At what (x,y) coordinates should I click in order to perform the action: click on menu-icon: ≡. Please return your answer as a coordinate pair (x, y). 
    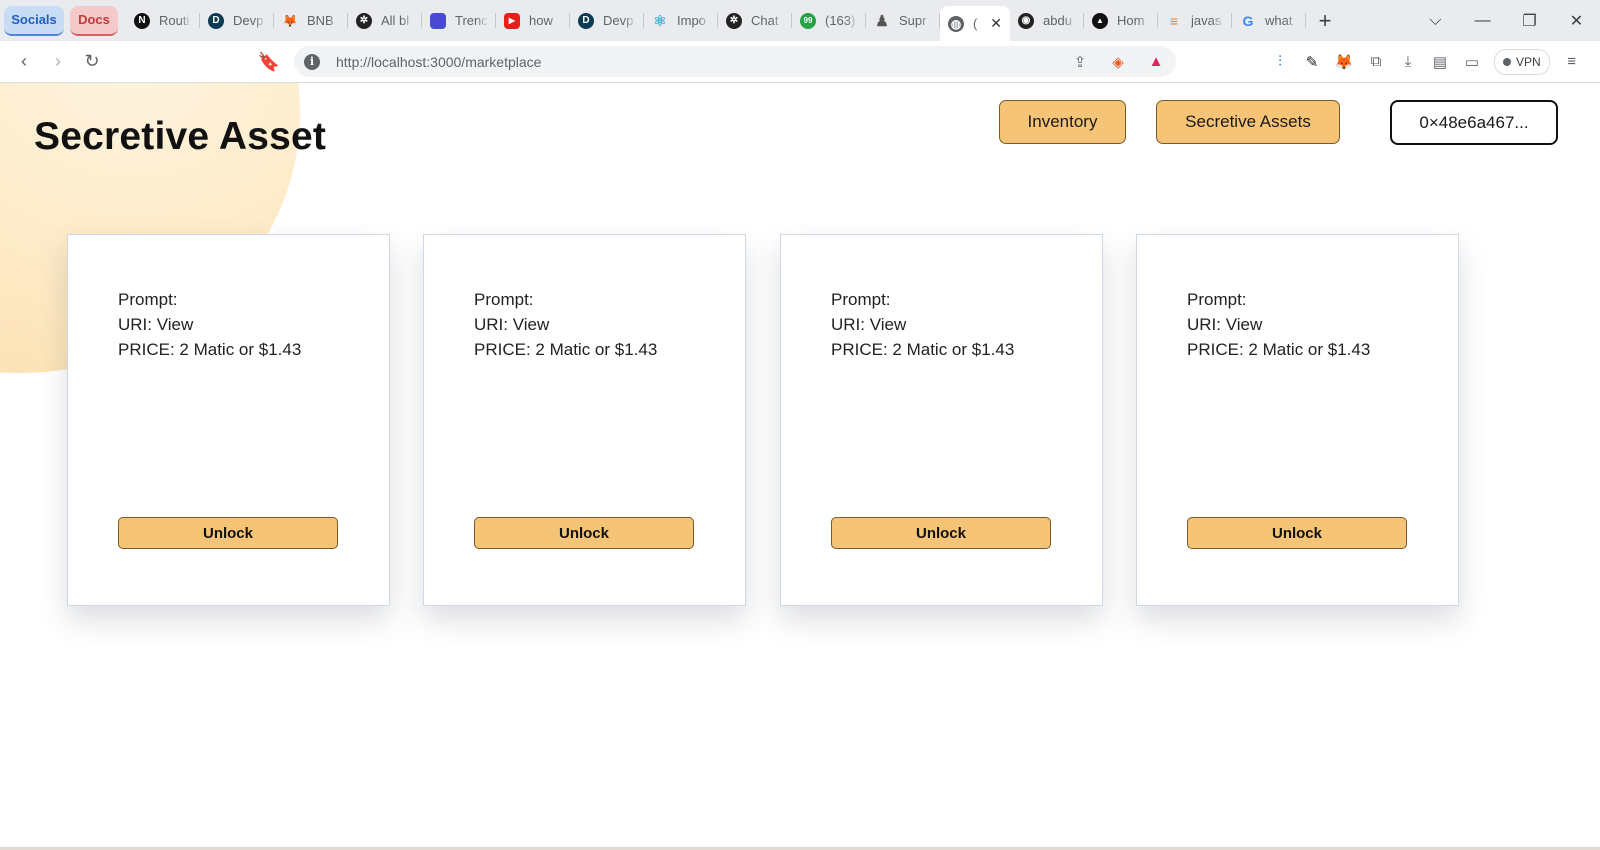
    Looking at the image, I should click on (1572, 62).